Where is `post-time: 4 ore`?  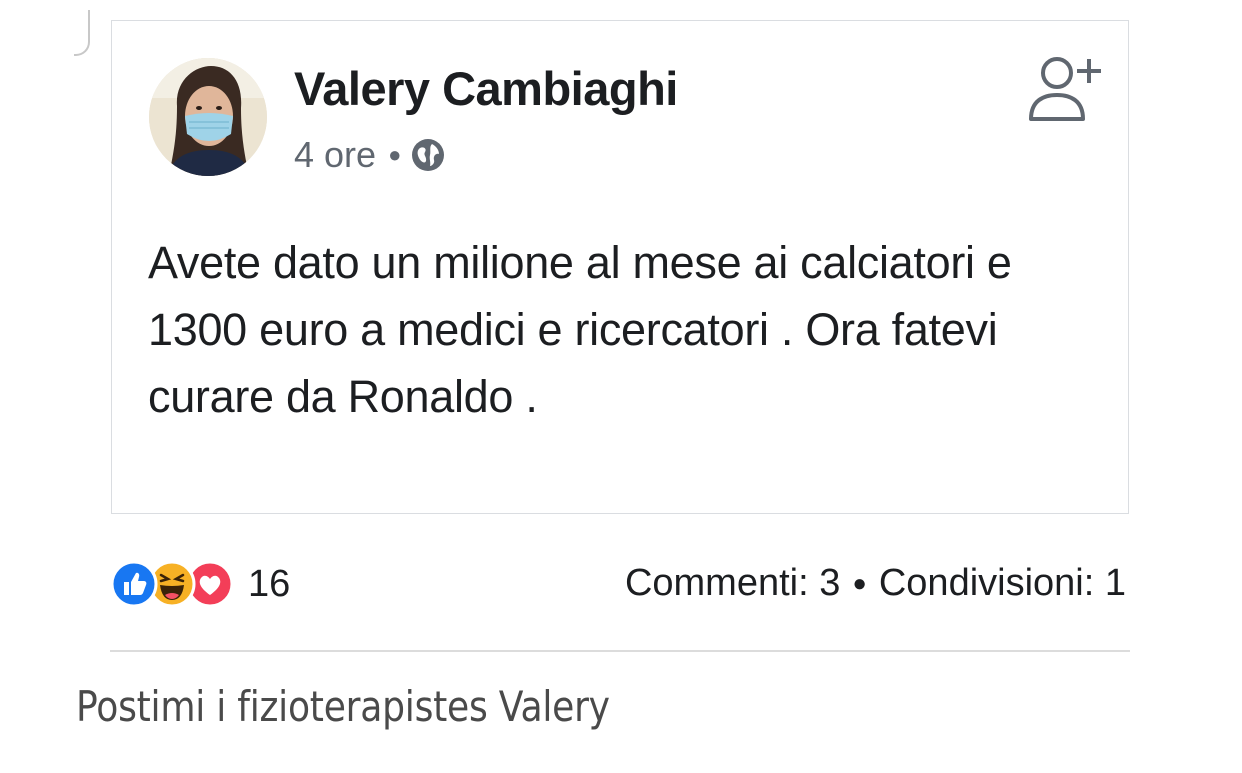
post-time: 4 ore is located at coordinates (335, 155).